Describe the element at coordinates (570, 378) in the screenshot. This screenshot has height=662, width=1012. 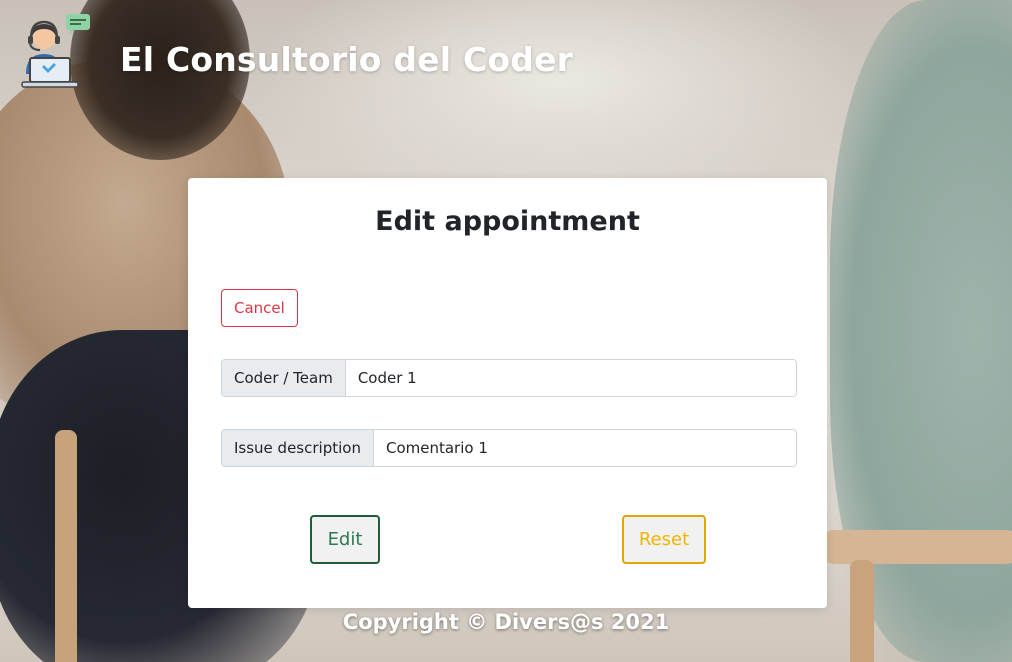
I see `coder-team-input` at that location.